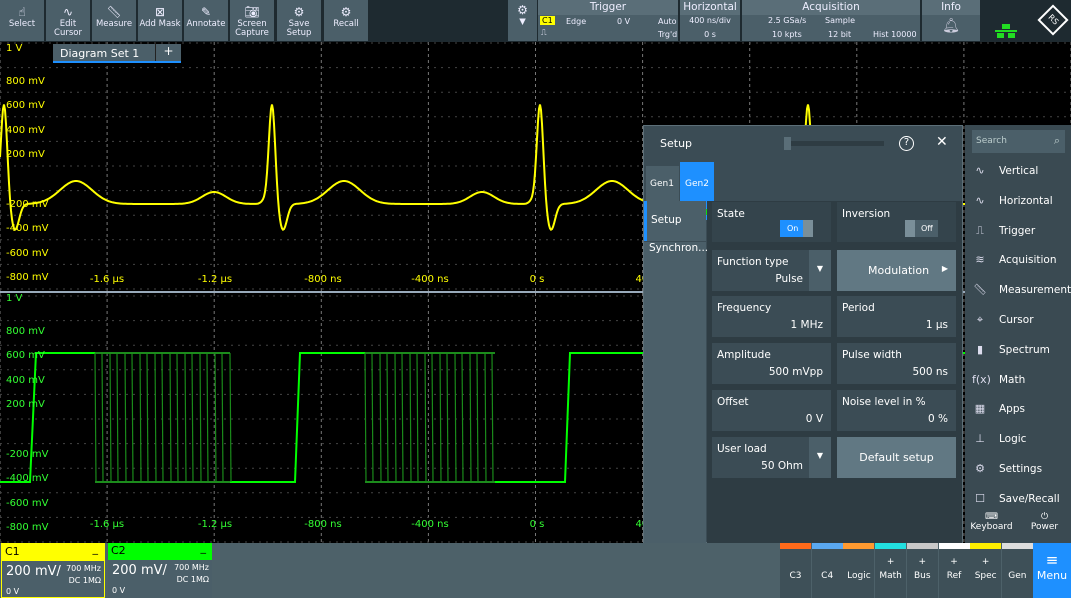  I want to click on add-ref-button: + Ref, so click(954, 570).